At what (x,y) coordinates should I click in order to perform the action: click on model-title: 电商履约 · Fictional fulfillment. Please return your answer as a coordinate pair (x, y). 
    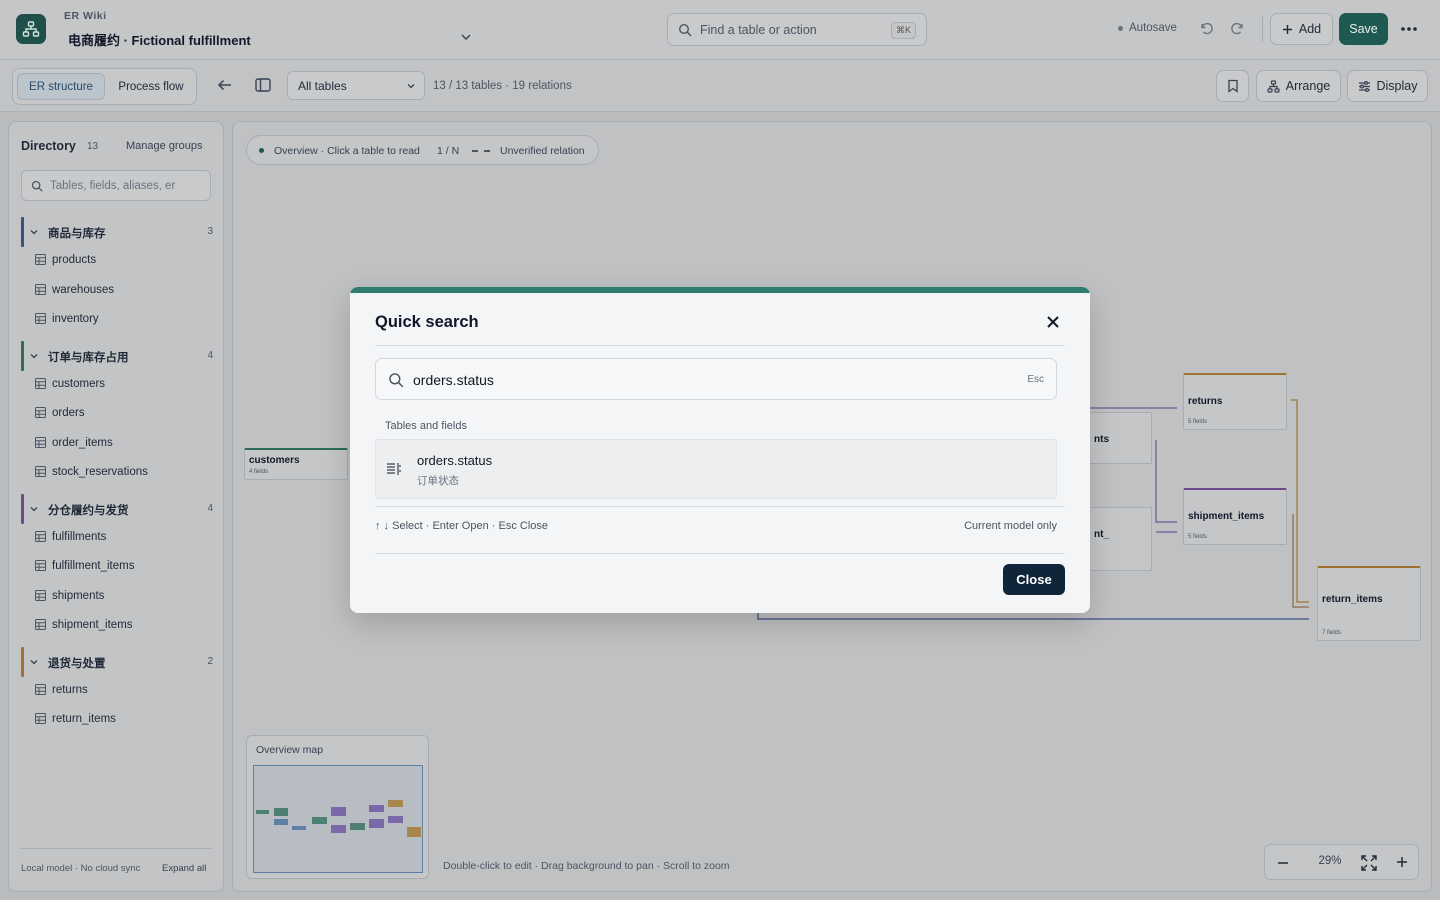
    Looking at the image, I should click on (159, 39).